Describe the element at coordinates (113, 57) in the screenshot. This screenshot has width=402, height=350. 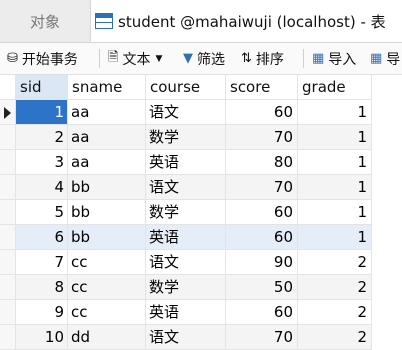
I see `document-icon: 🗎` at that location.